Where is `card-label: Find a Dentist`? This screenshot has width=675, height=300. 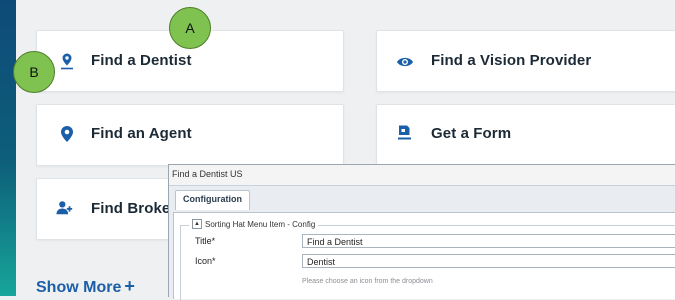
card-label: Find a Dentist is located at coordinates (141, 60).